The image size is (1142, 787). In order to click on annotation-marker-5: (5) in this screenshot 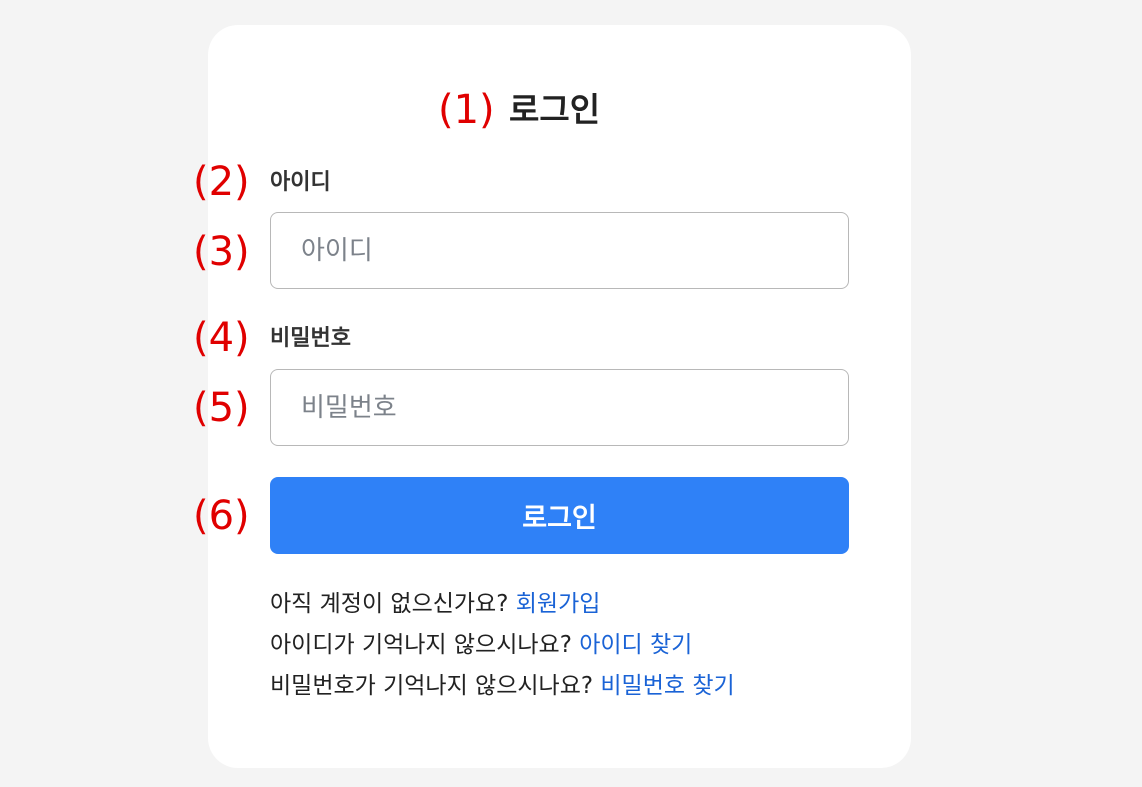, I will do `click(221, 408)`.